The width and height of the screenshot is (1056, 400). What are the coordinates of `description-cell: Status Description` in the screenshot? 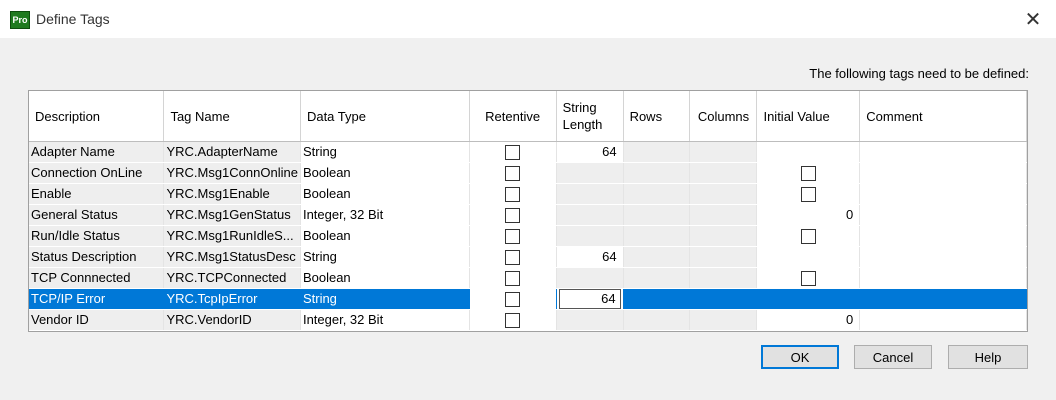 It's located at (97, 257).